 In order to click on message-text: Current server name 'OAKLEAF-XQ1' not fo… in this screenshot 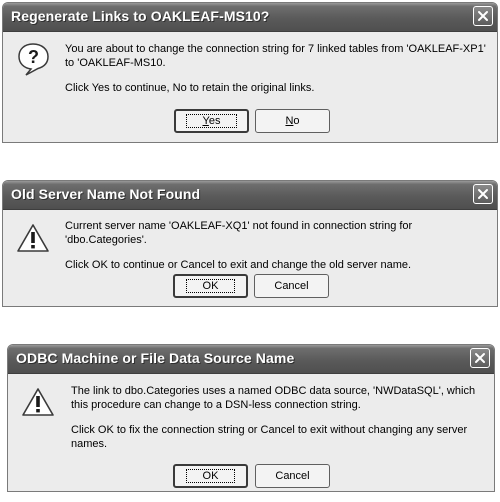, I will do `click(239, 233)`.